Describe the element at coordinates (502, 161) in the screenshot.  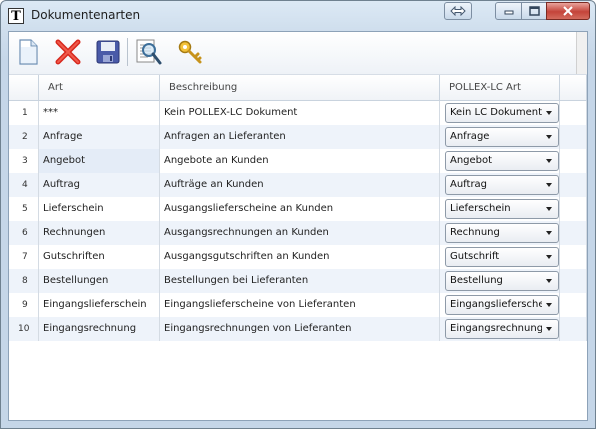
I see `pollex-art-dropdown: Angebot` at that location.